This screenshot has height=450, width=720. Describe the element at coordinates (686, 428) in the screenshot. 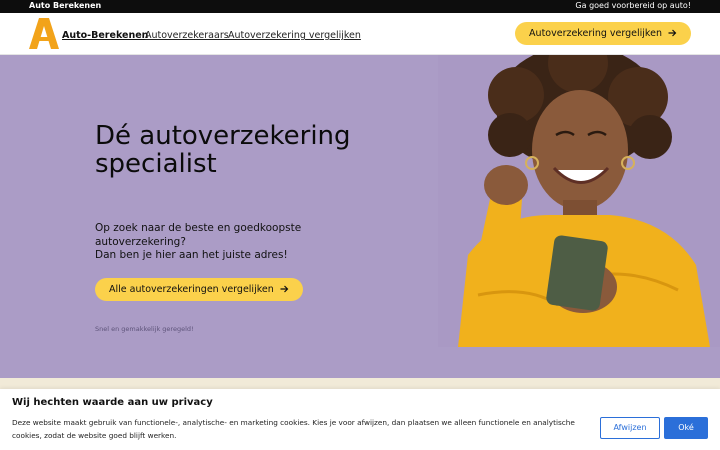

I see `accept-cookies-button: Oké` at that location.